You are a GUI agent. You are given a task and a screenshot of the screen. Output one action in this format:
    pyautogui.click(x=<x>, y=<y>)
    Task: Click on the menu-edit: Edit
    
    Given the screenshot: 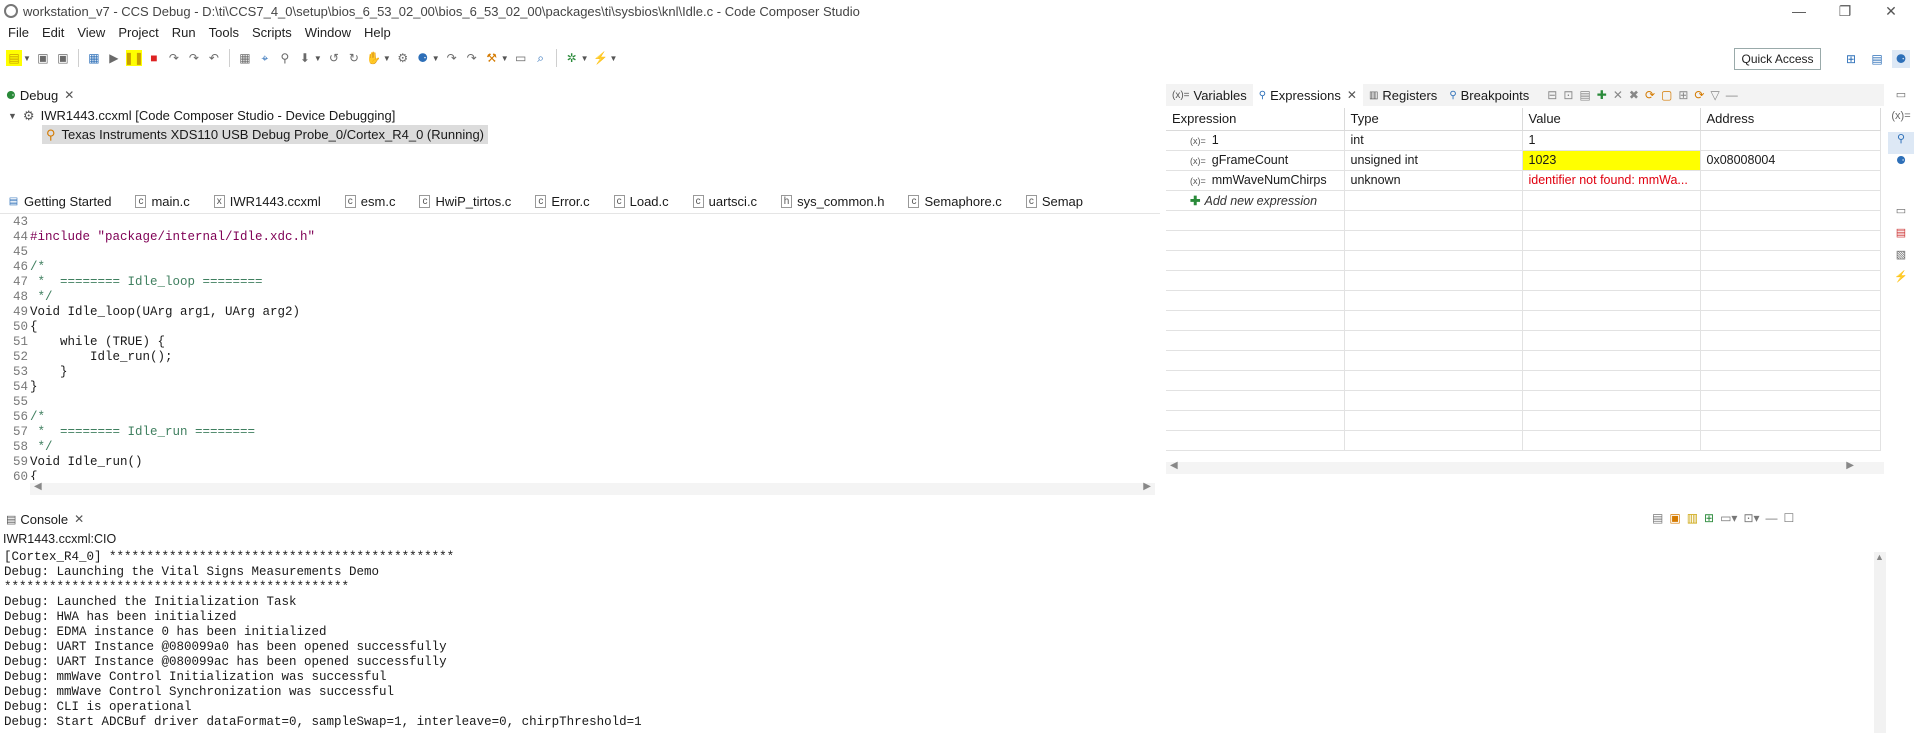 What is the action you would take?
    pyautogui.click(x=53, y=32)
    